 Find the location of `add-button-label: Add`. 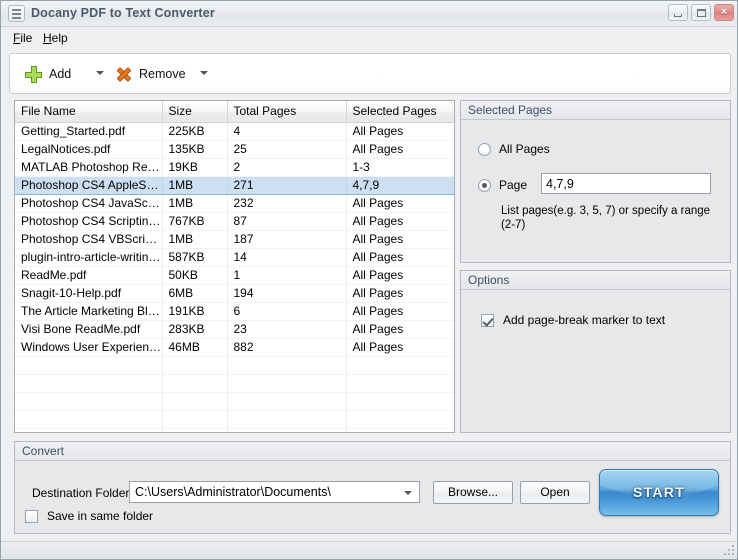

add-button-label: Add is located at coordinates (60, 74).